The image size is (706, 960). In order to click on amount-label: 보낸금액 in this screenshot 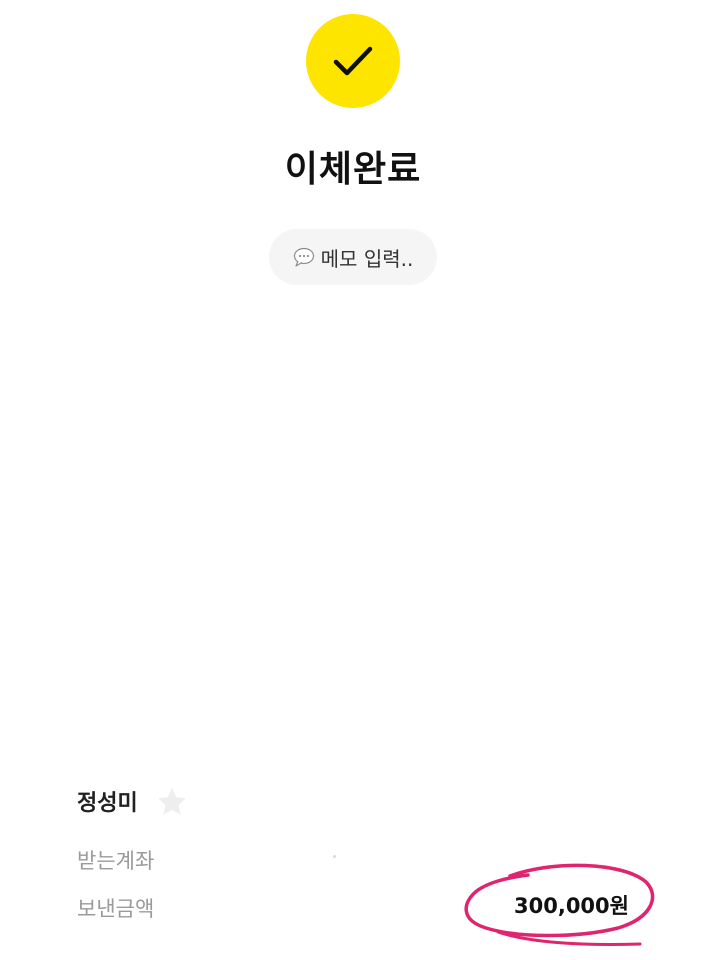, I will do `click(116, 909)`.